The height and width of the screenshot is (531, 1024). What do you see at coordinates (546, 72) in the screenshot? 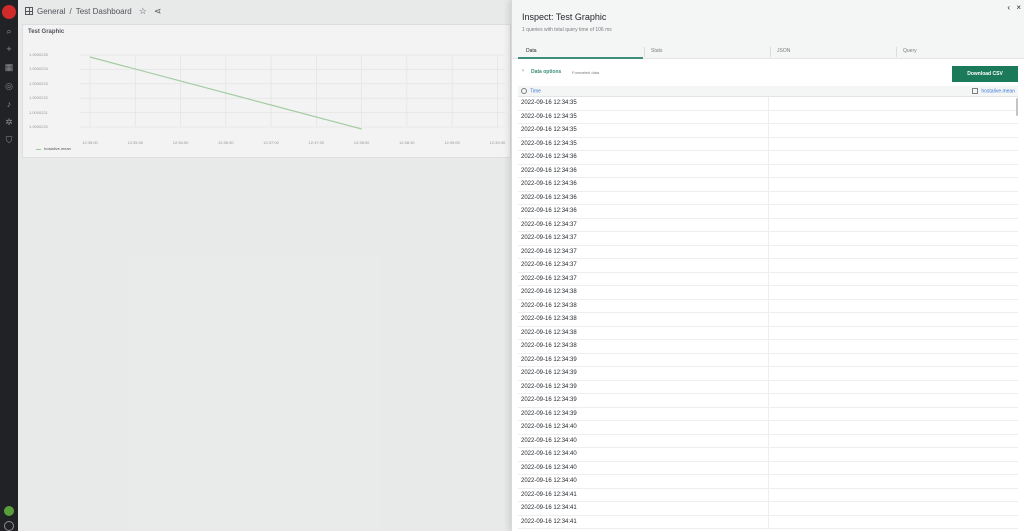
I see `data-options-toggle: Data options` at bounding box center [546, 72].